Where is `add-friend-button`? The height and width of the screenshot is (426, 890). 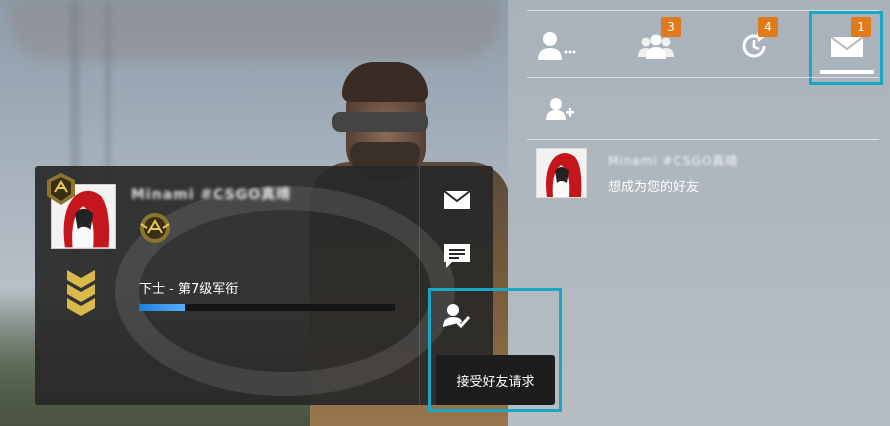 add-friend-button is located at coordinates (560, 109).